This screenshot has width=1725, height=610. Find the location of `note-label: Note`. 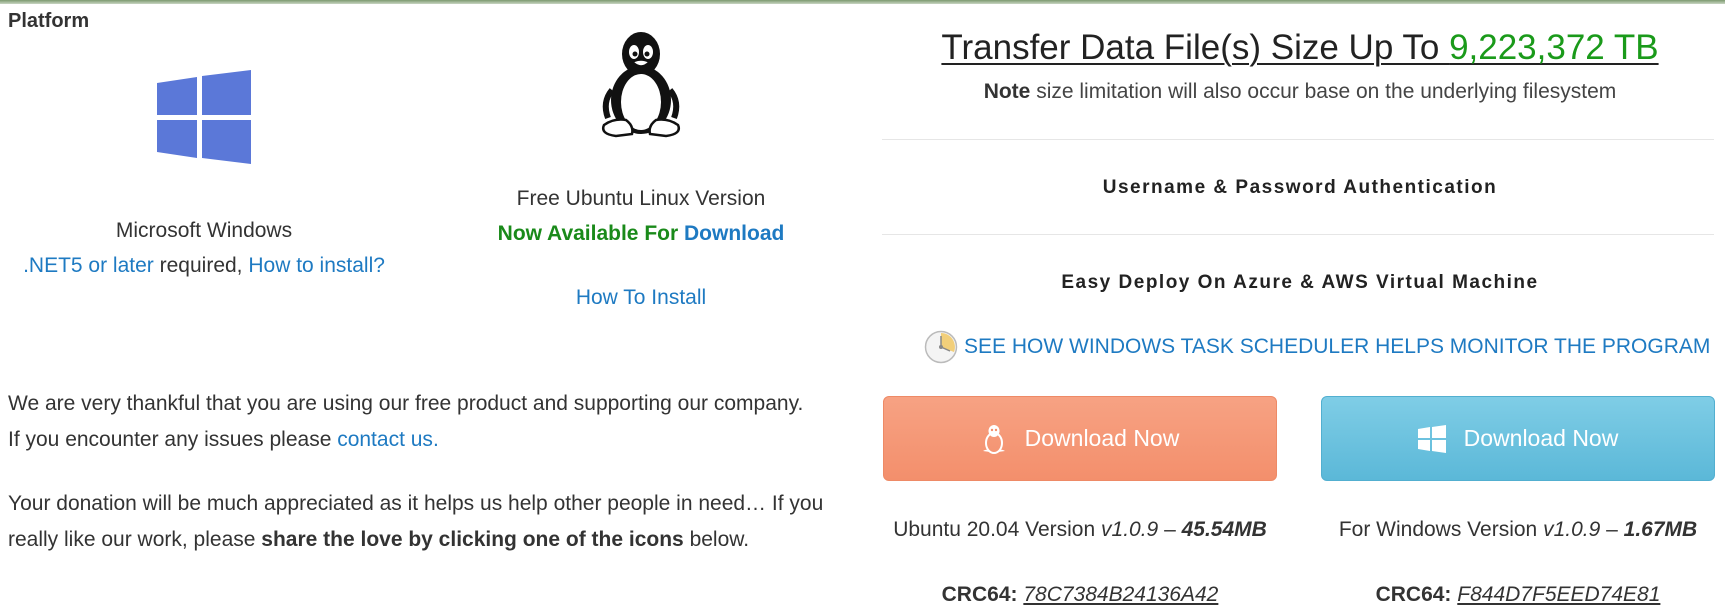

note-label: Note is located at coordinates (1007, 91).